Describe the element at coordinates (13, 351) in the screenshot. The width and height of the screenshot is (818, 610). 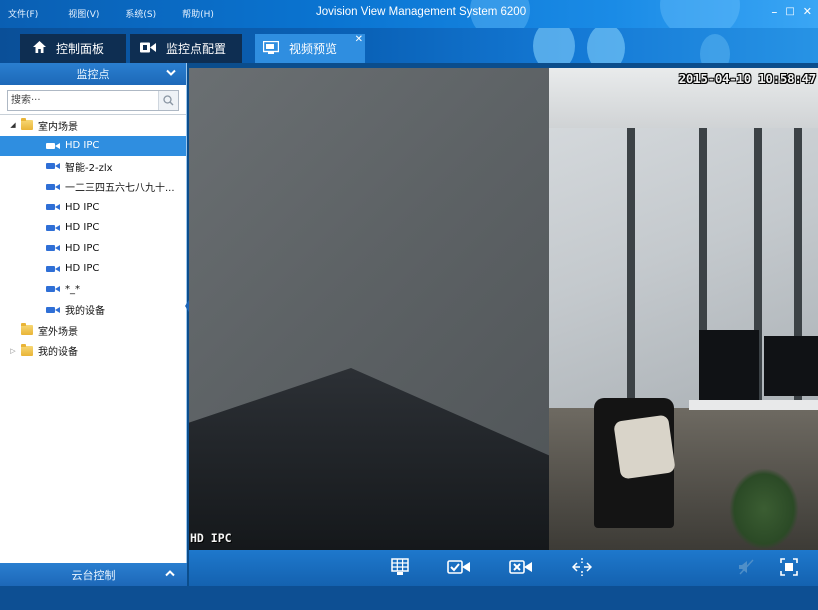
I see `collapsed-triangle-icon: ▷` at that location.